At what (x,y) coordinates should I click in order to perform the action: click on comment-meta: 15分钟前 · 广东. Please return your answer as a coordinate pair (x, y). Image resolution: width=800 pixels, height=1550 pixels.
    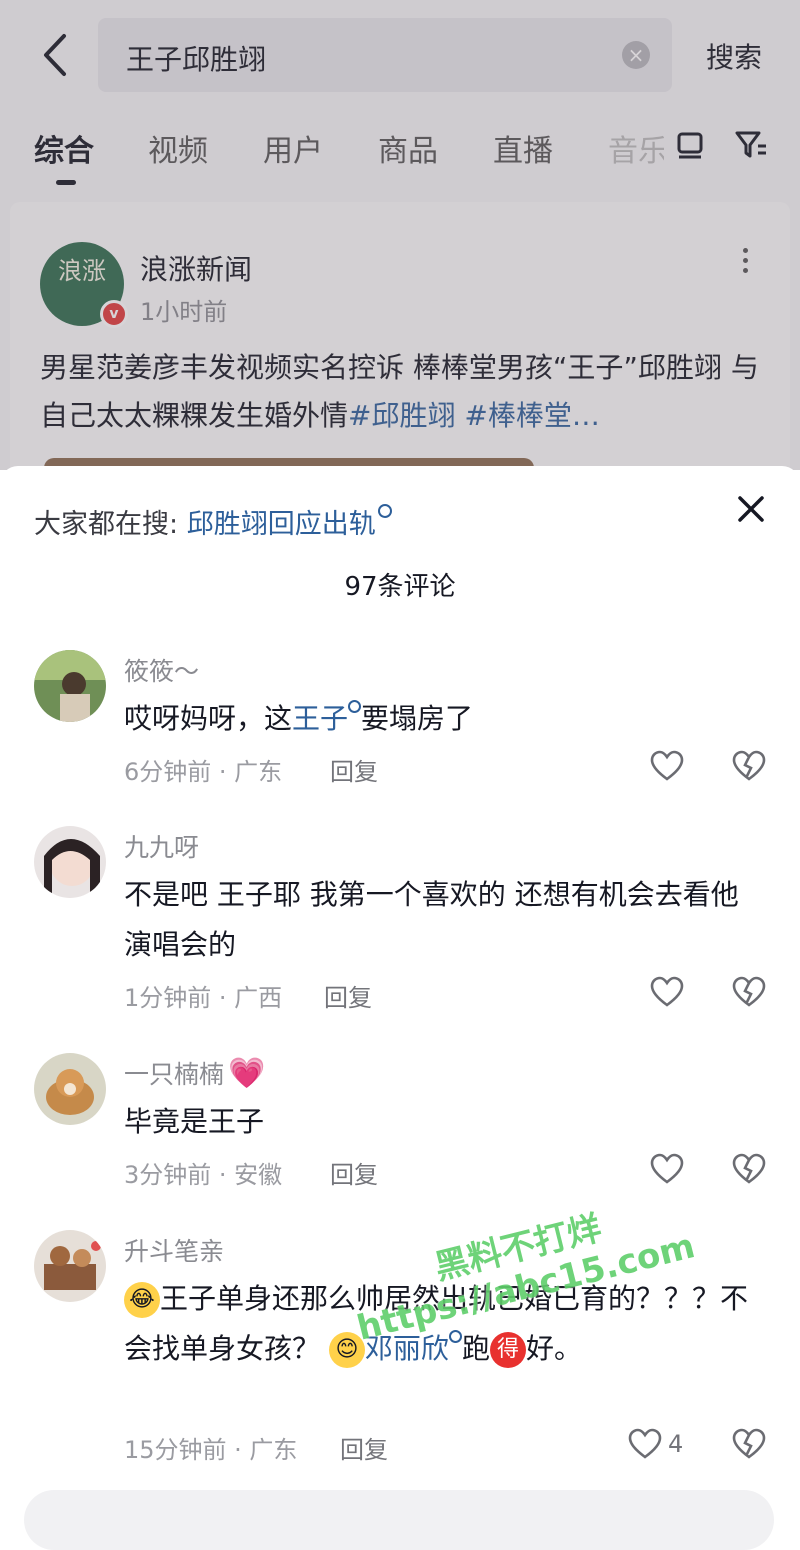
    Looking at the image, I should click on (211, 1450).